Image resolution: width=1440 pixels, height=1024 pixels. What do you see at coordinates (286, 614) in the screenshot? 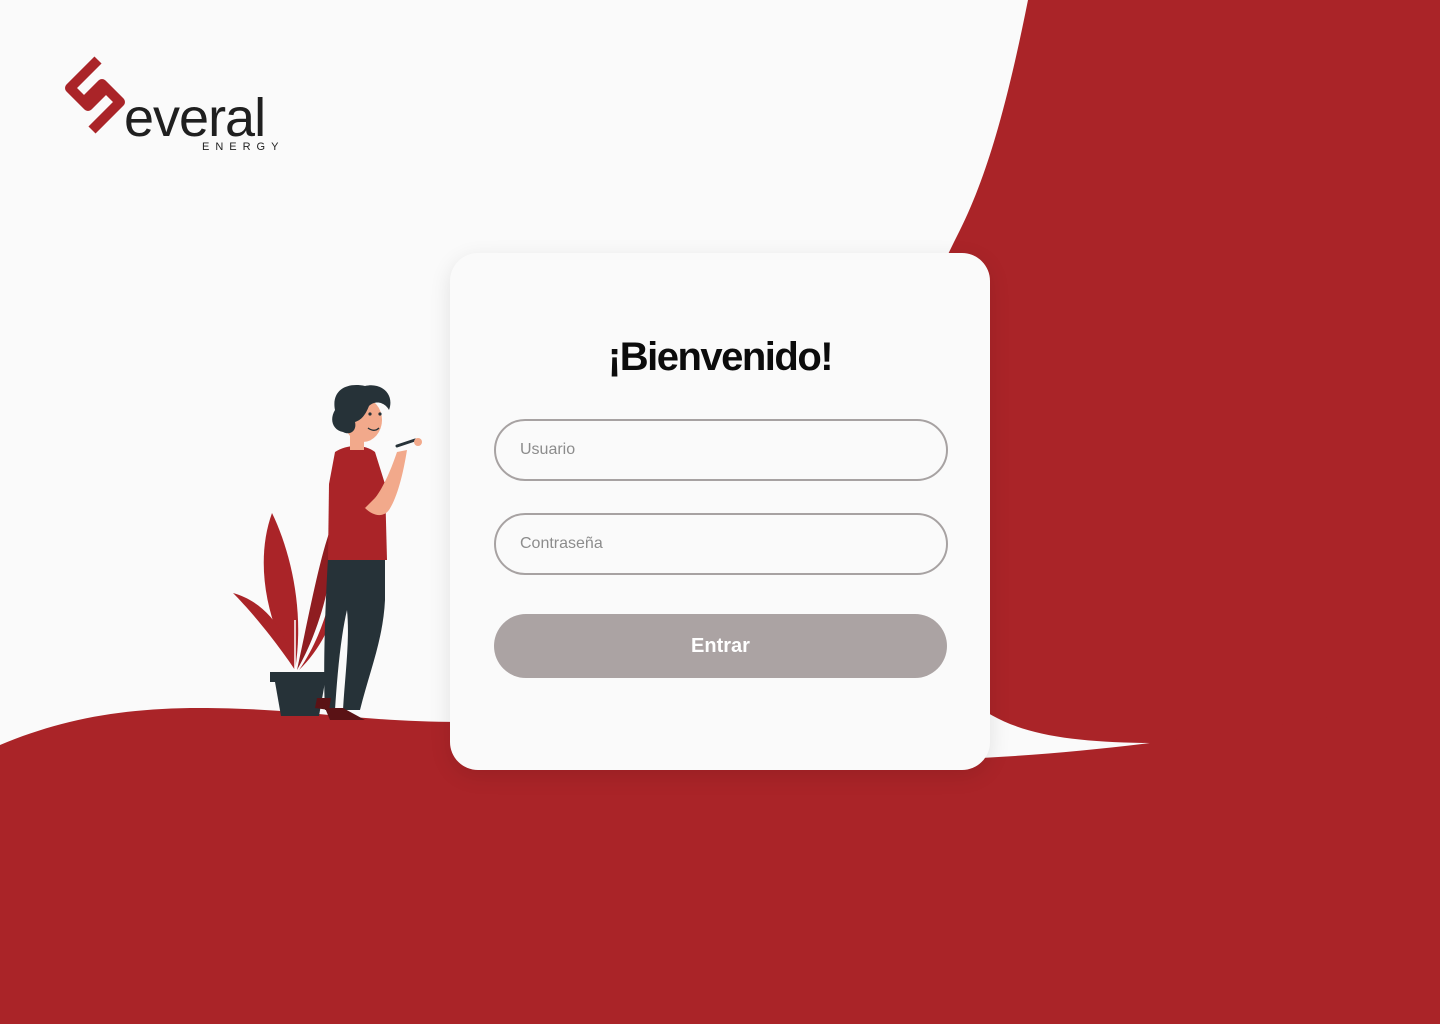
I see `plant-icon` at bounding box center [286, 614].